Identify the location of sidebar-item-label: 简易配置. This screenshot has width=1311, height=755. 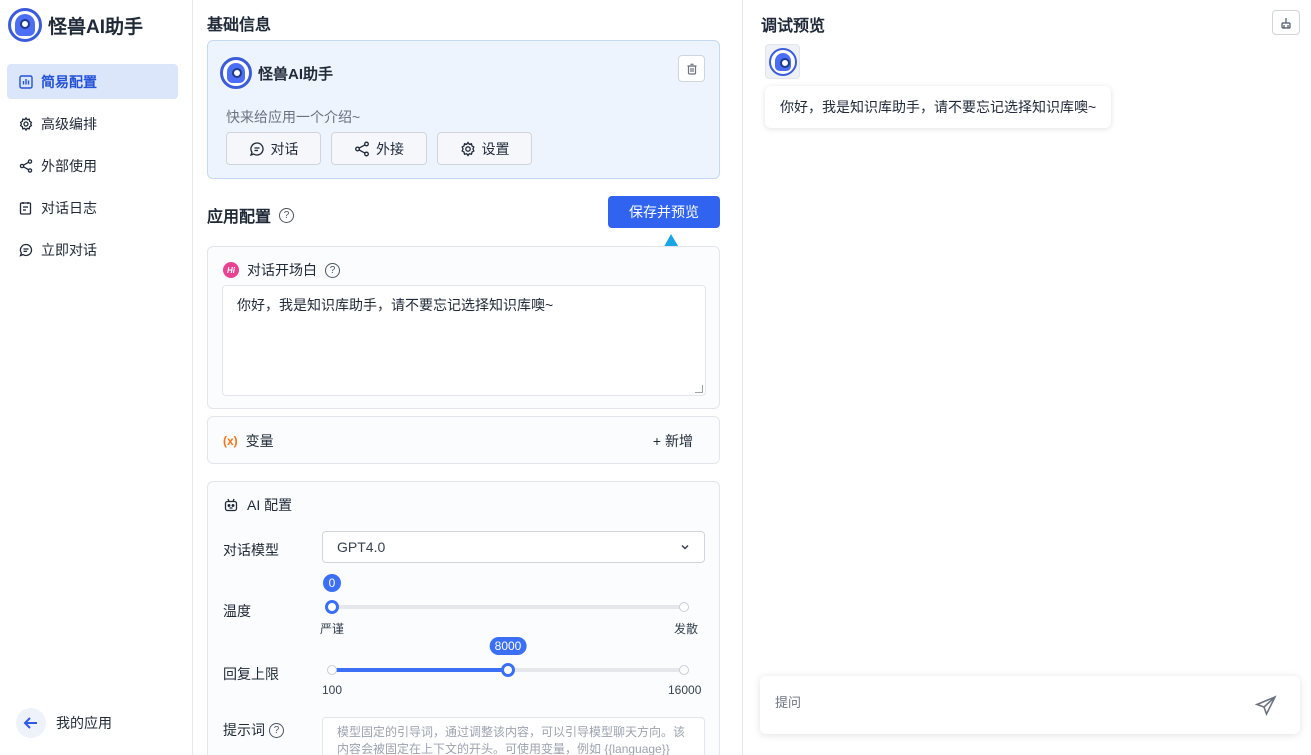
(69, 81).